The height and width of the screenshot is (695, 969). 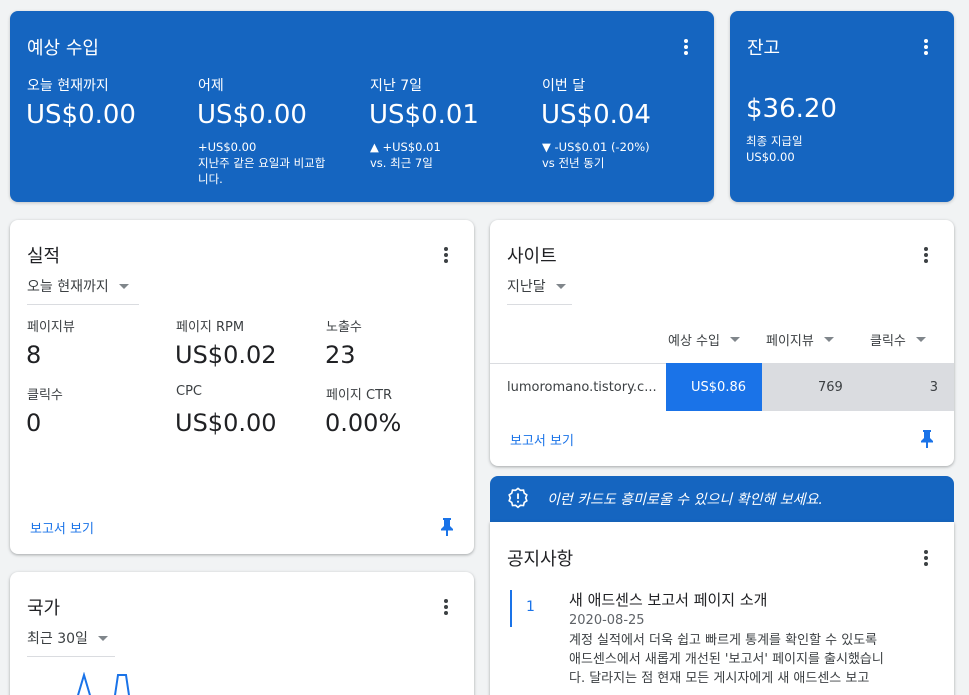 I want to click on notice-date: 2020-08-25, so click(x=607, y=620).